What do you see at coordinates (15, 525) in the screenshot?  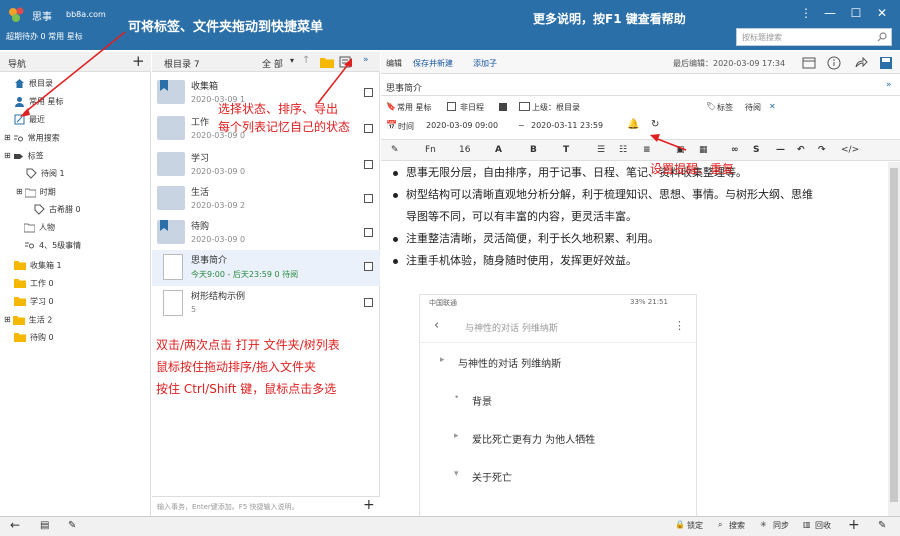 I see `back-arrow-icon: ←` at bounding box center [15, 525].